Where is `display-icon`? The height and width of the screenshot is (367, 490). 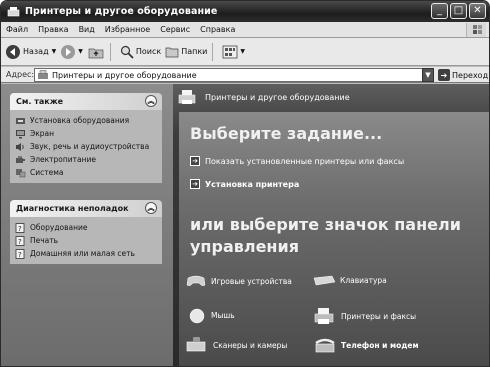
display-icon is located at coordinates (20, 133).